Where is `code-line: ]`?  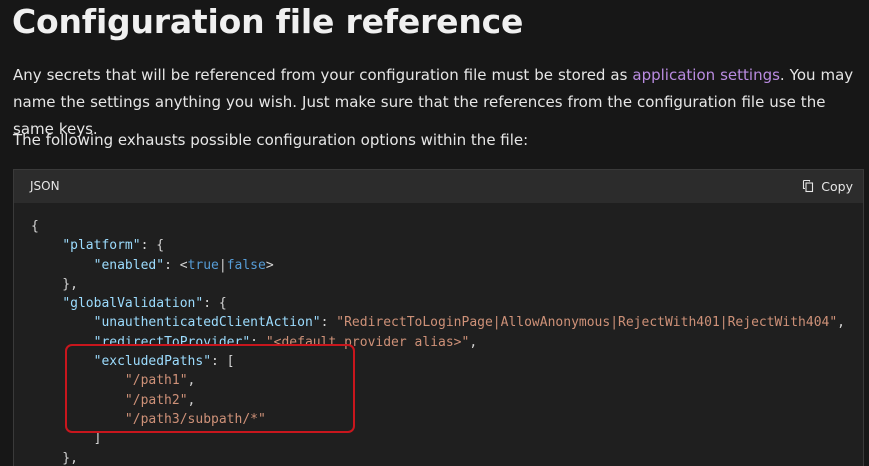 code-line: ] is located at coordinates (66, 439).